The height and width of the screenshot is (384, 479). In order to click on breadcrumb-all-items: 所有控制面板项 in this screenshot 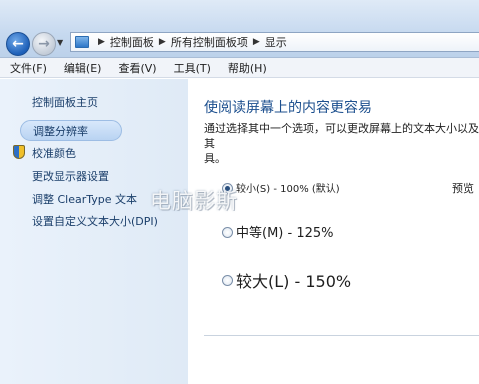, I will do `click(209, 42)`.